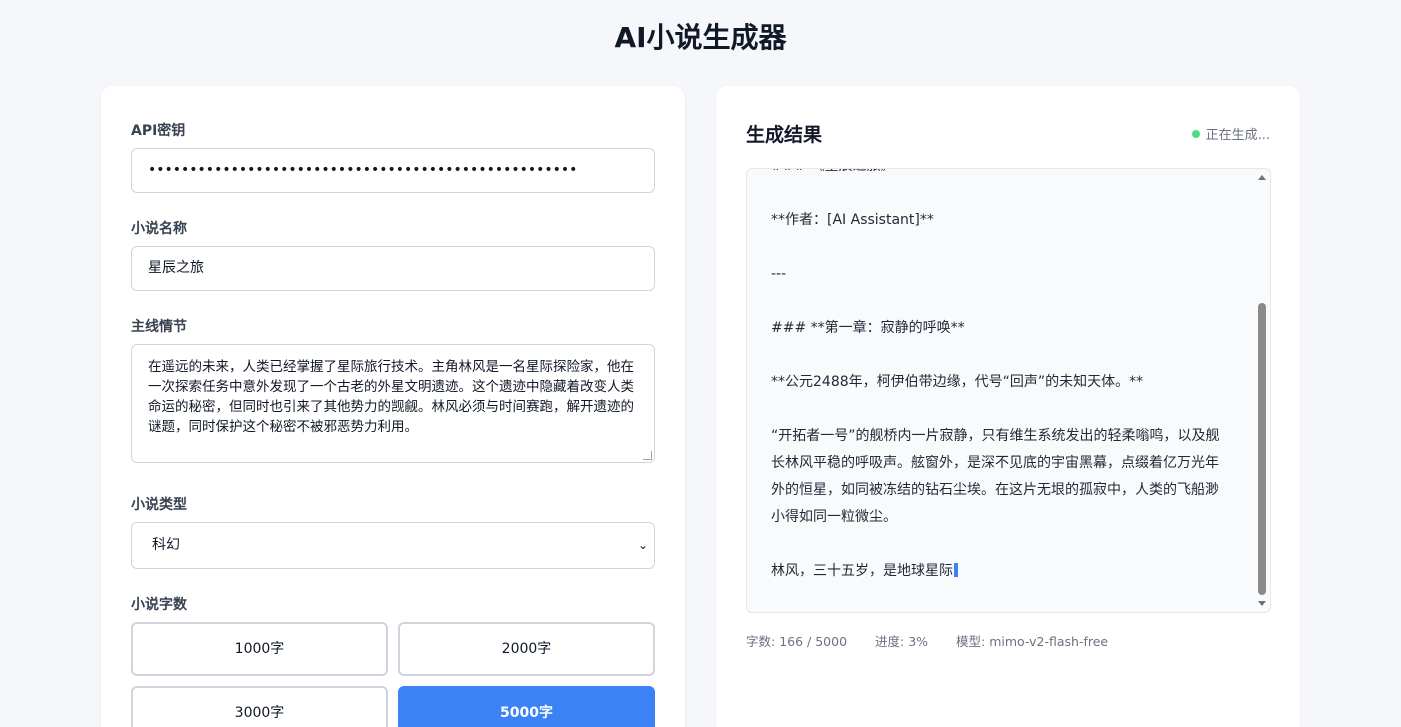  I want to click on scroll-up-icon, so click(1262, 177).